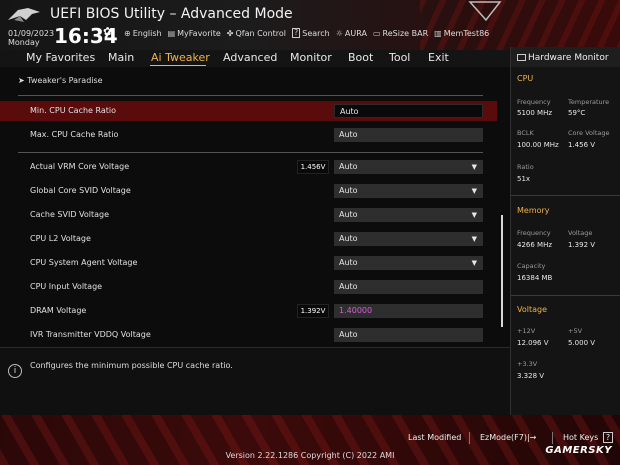 This screenshot has height=465, width=620. What do you see at coordinates (524, 179) in the screenshot?
I see `ratio-value: 51x` at bounding box center [524, 179].